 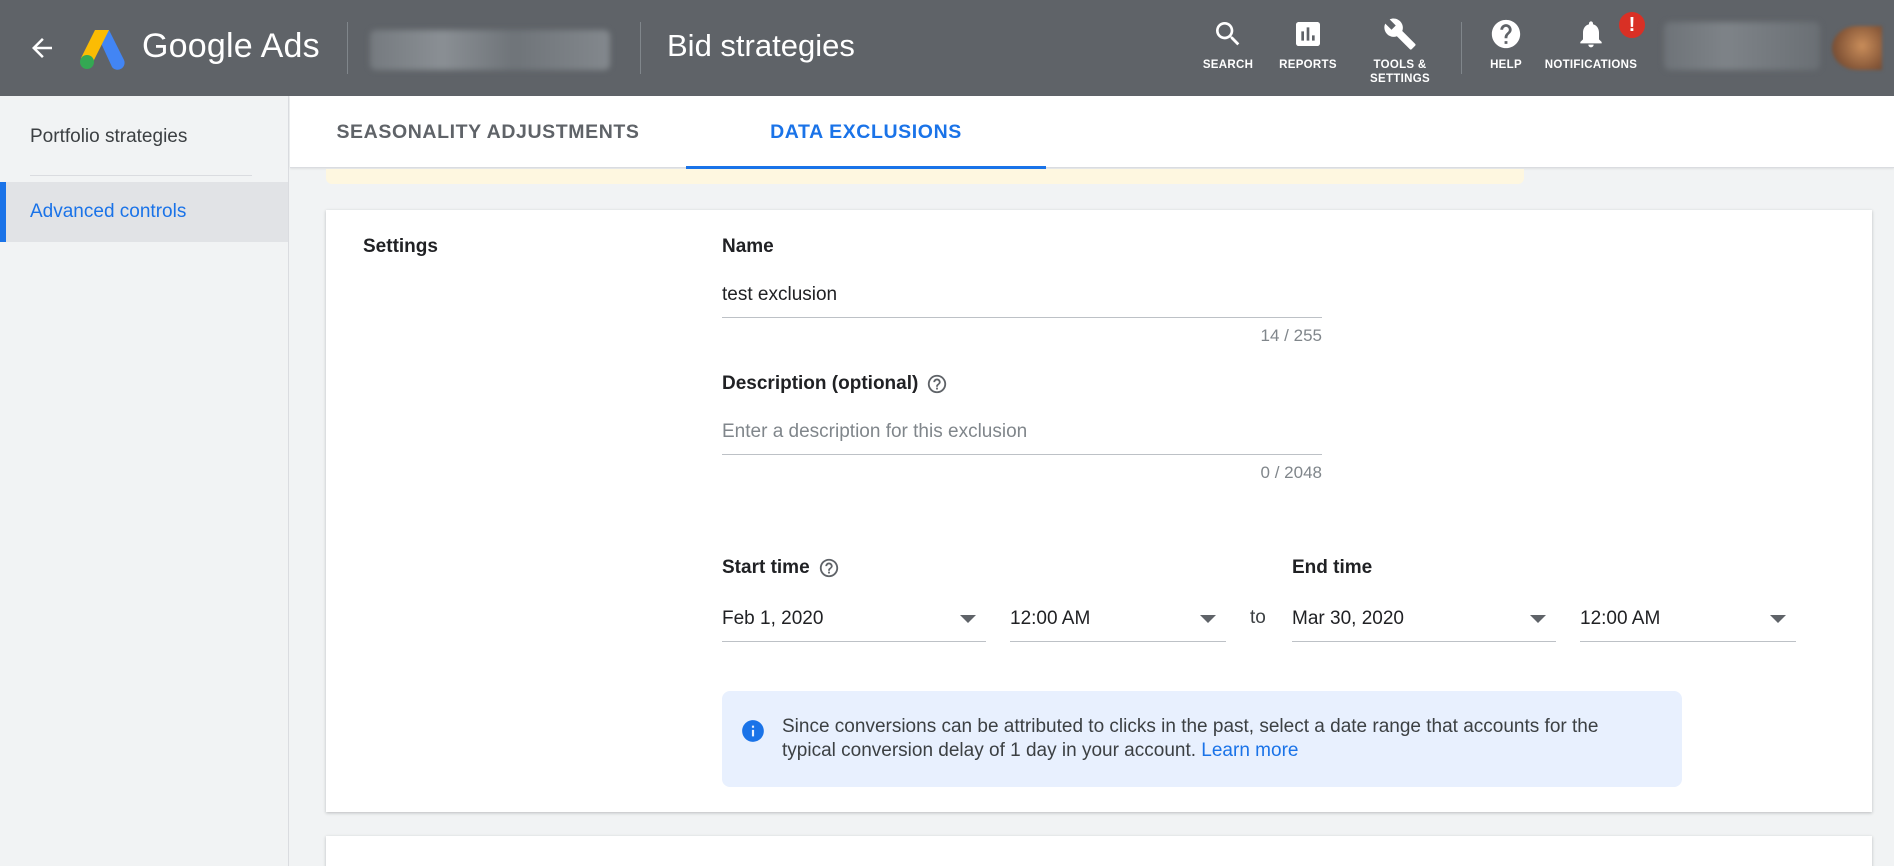 What do you see at coordinates (488, 132) in the screenshot?
I see `tab-seasonality-adjustments: SEASONALITY ADJUSTMENTS` at bounding box center [488, 132].